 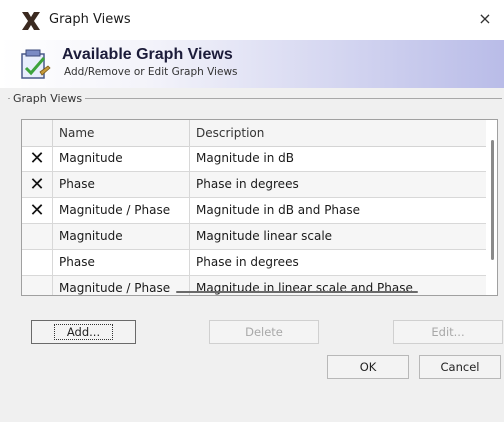 What do you see at coordinates (252, 20) in the screenshot?
I see `title-bar: Graph Views ×` at bounding box center [252, 20].